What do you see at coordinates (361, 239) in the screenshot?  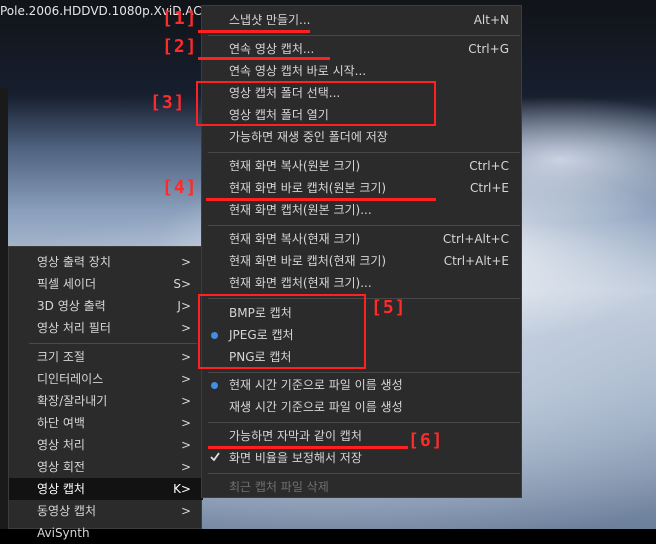 I see `menu-item-copy-current-size: 현재 화면 복사(현재 크기) Ctrl+Alt+C` at bounding box center [361, 239].